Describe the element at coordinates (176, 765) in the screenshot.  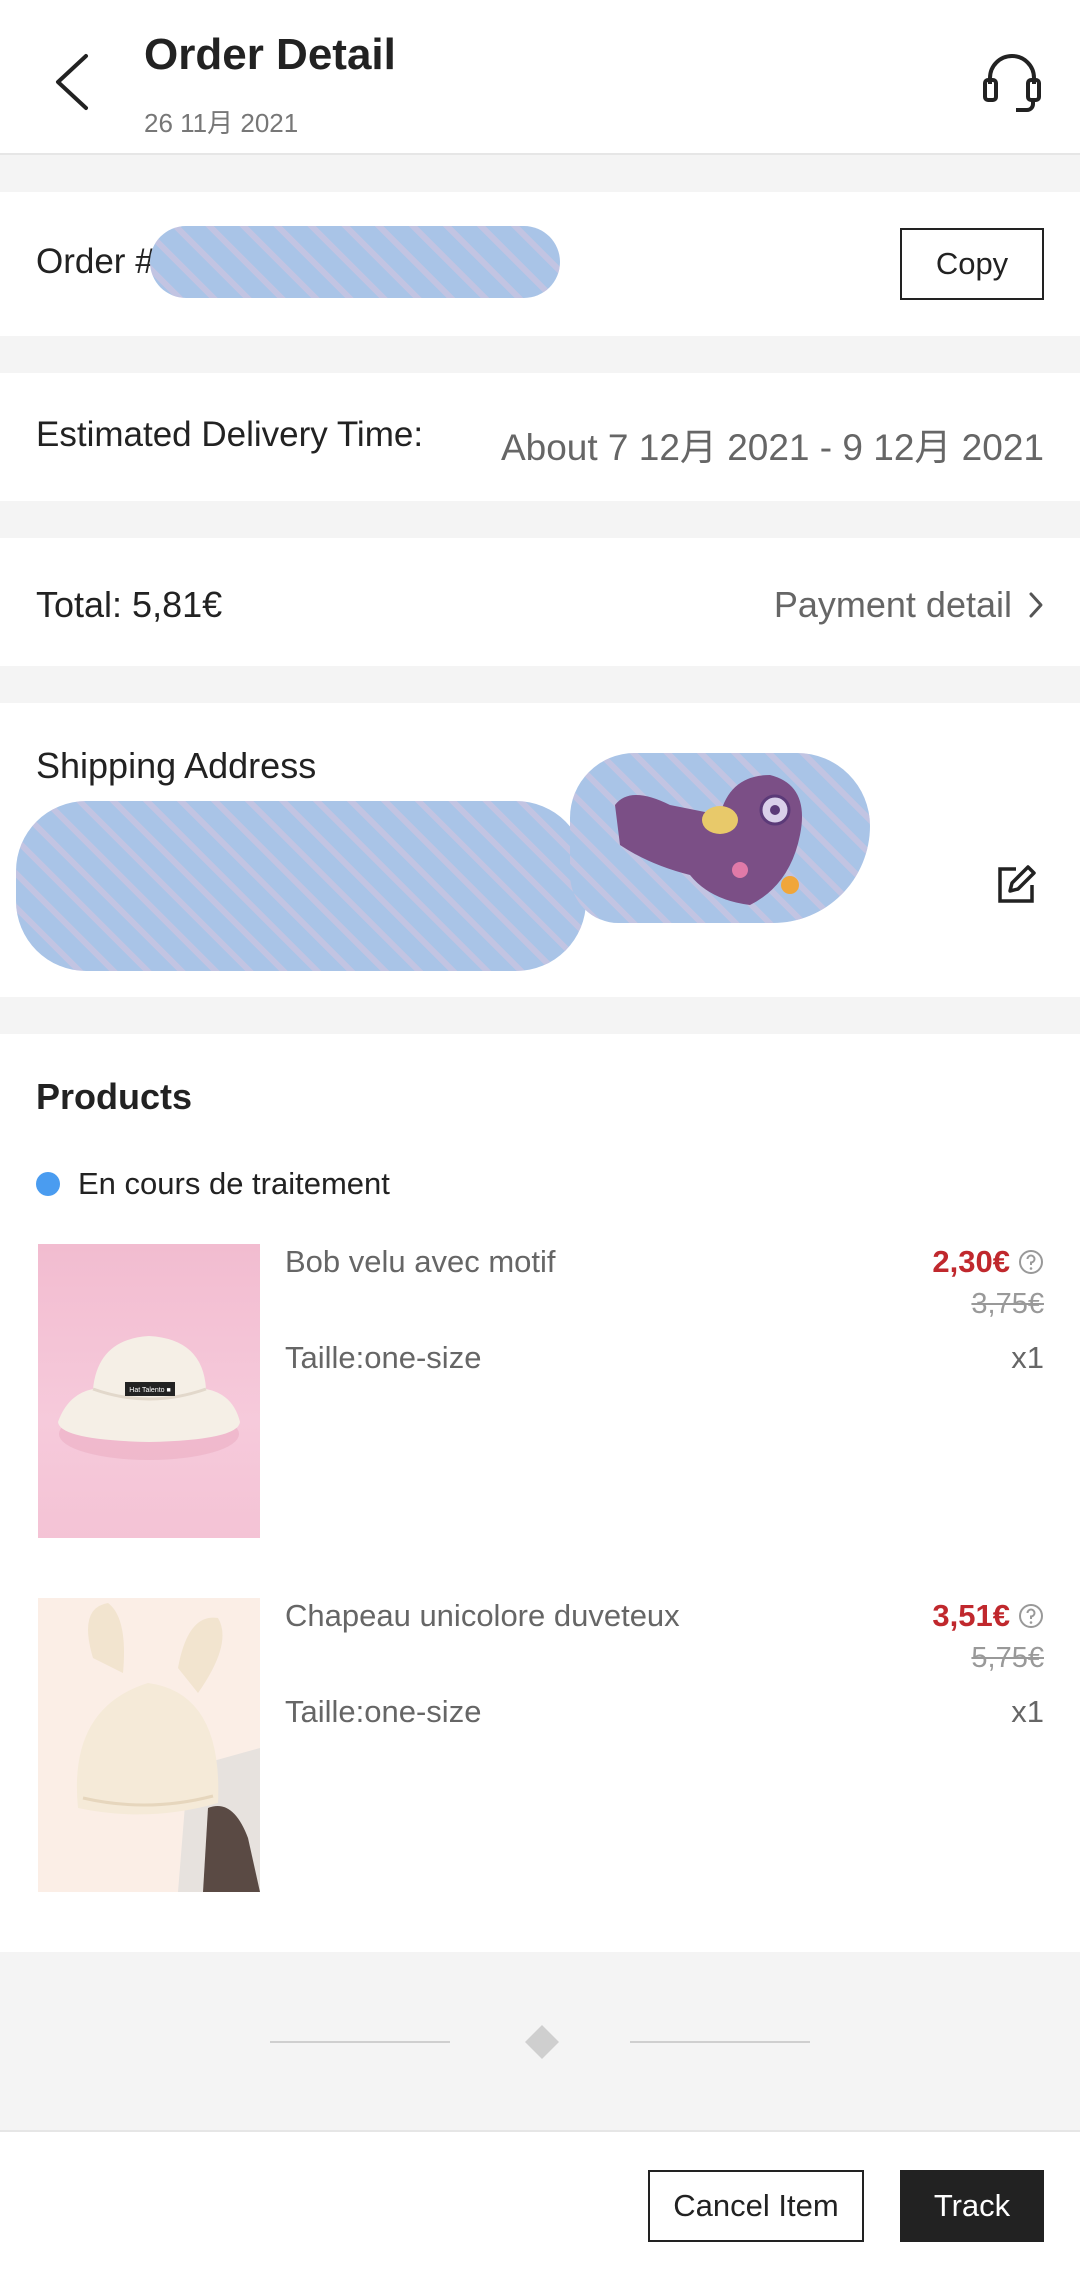
I see `shipping-address-label: Shipping Address` at that location.